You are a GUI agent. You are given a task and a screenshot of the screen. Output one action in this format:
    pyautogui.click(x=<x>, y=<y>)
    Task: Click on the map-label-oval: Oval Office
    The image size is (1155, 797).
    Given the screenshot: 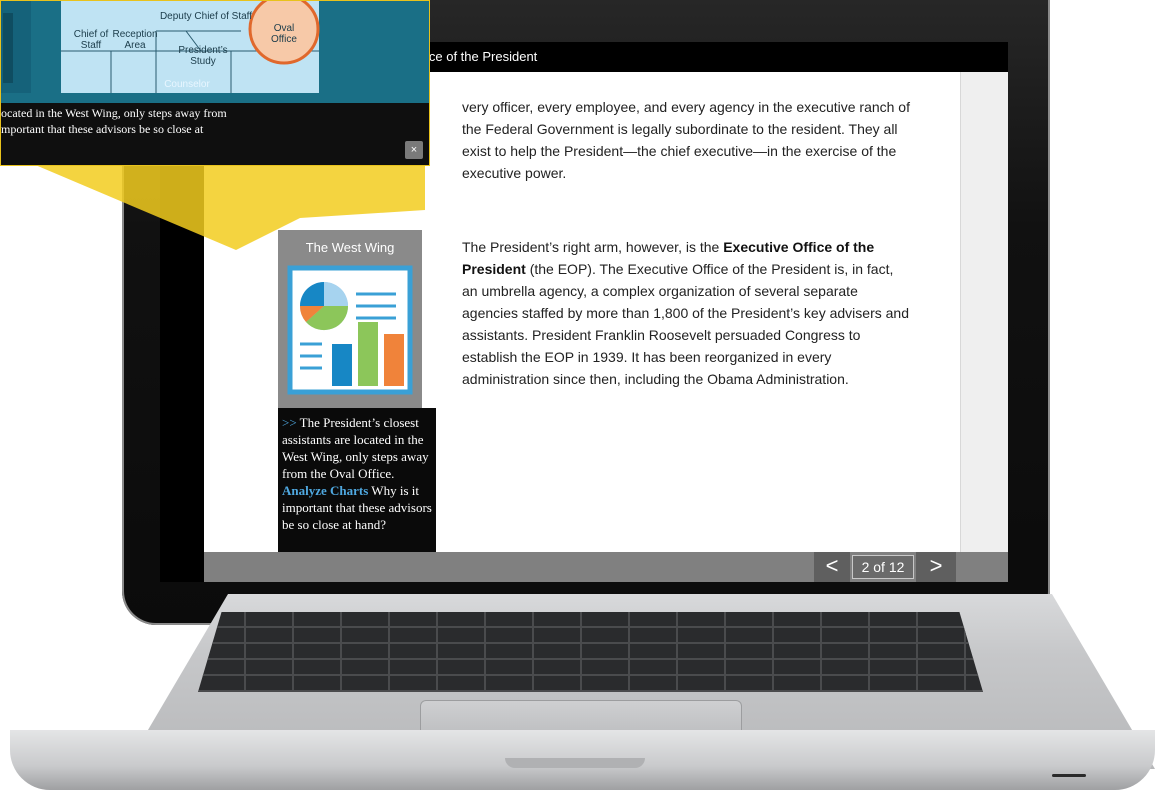 What is the action you would take?
    pyautogui.click(x=284, y=34)
    